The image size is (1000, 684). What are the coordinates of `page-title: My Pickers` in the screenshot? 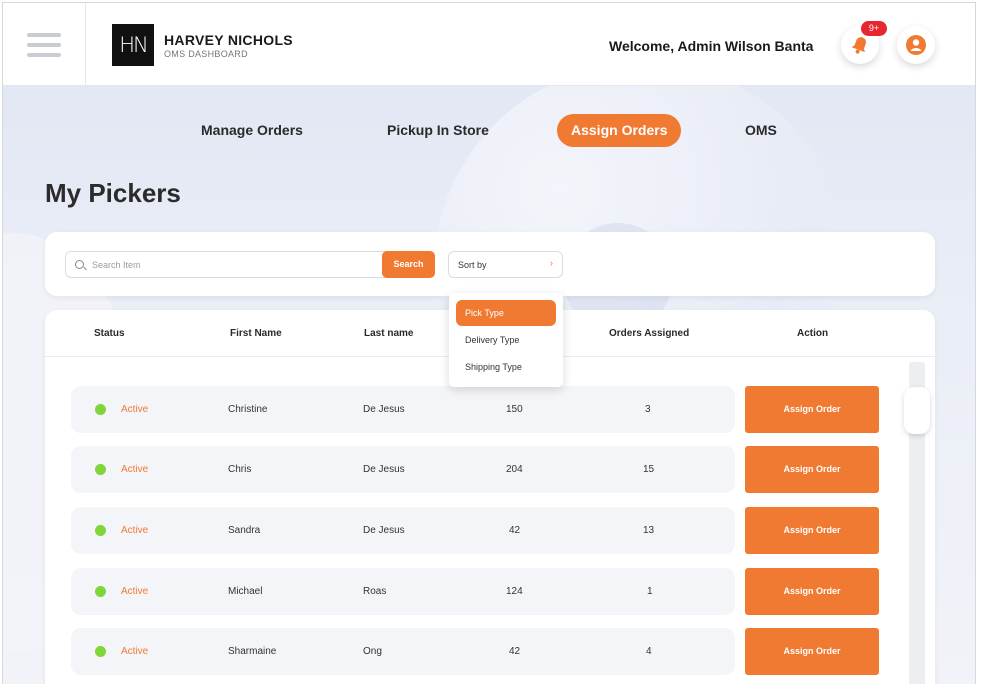 It's located at (113, 193).